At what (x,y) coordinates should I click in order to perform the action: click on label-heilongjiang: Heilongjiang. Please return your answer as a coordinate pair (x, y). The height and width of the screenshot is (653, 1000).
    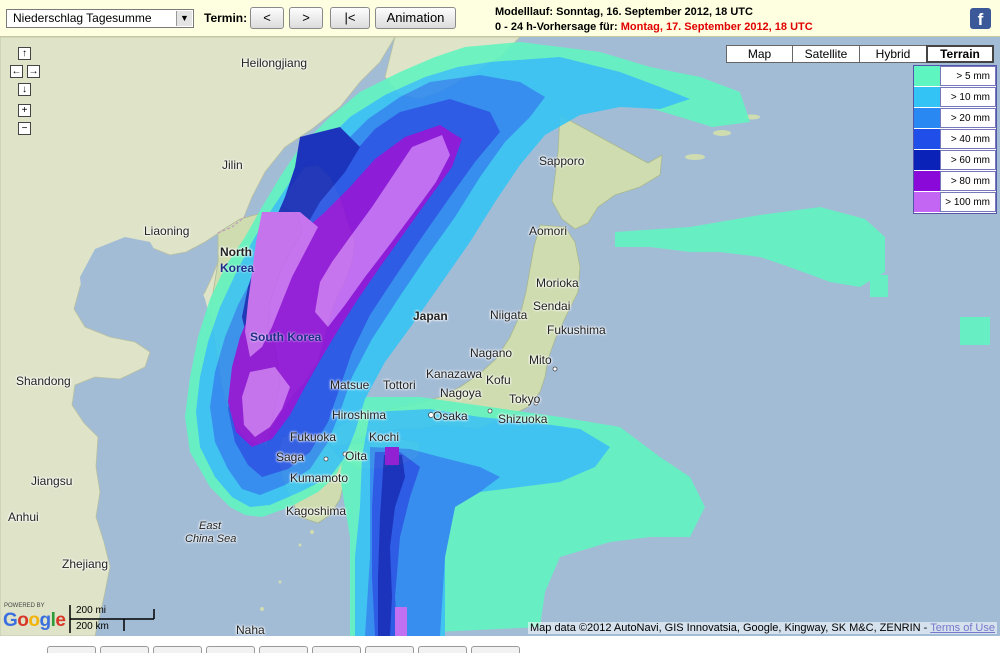
    Looking at the image, I should click on (274, 63).